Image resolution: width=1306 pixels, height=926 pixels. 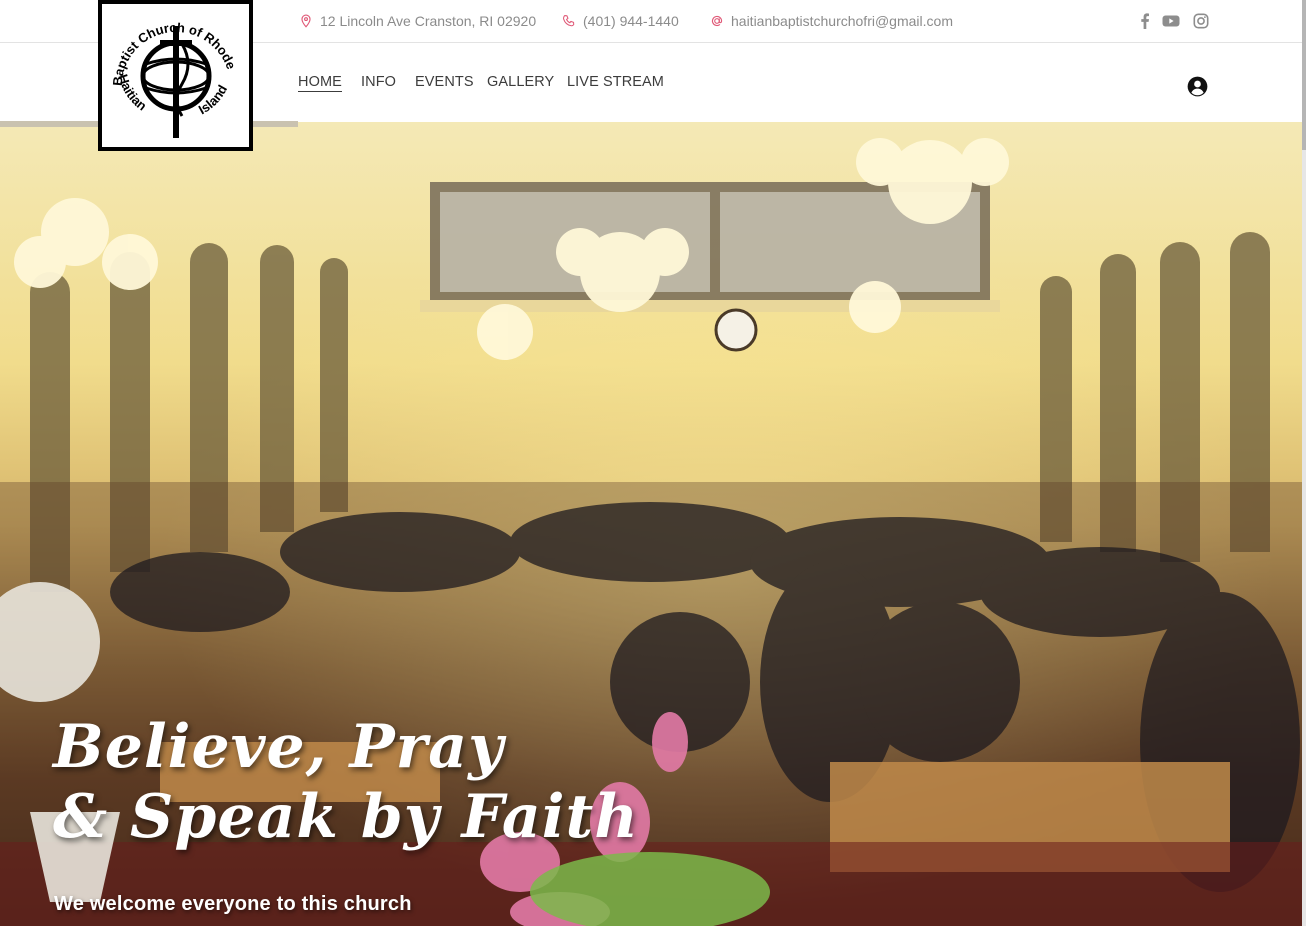 I want to click on nav-item-events: EVENTS, so click(x=444, y=82).